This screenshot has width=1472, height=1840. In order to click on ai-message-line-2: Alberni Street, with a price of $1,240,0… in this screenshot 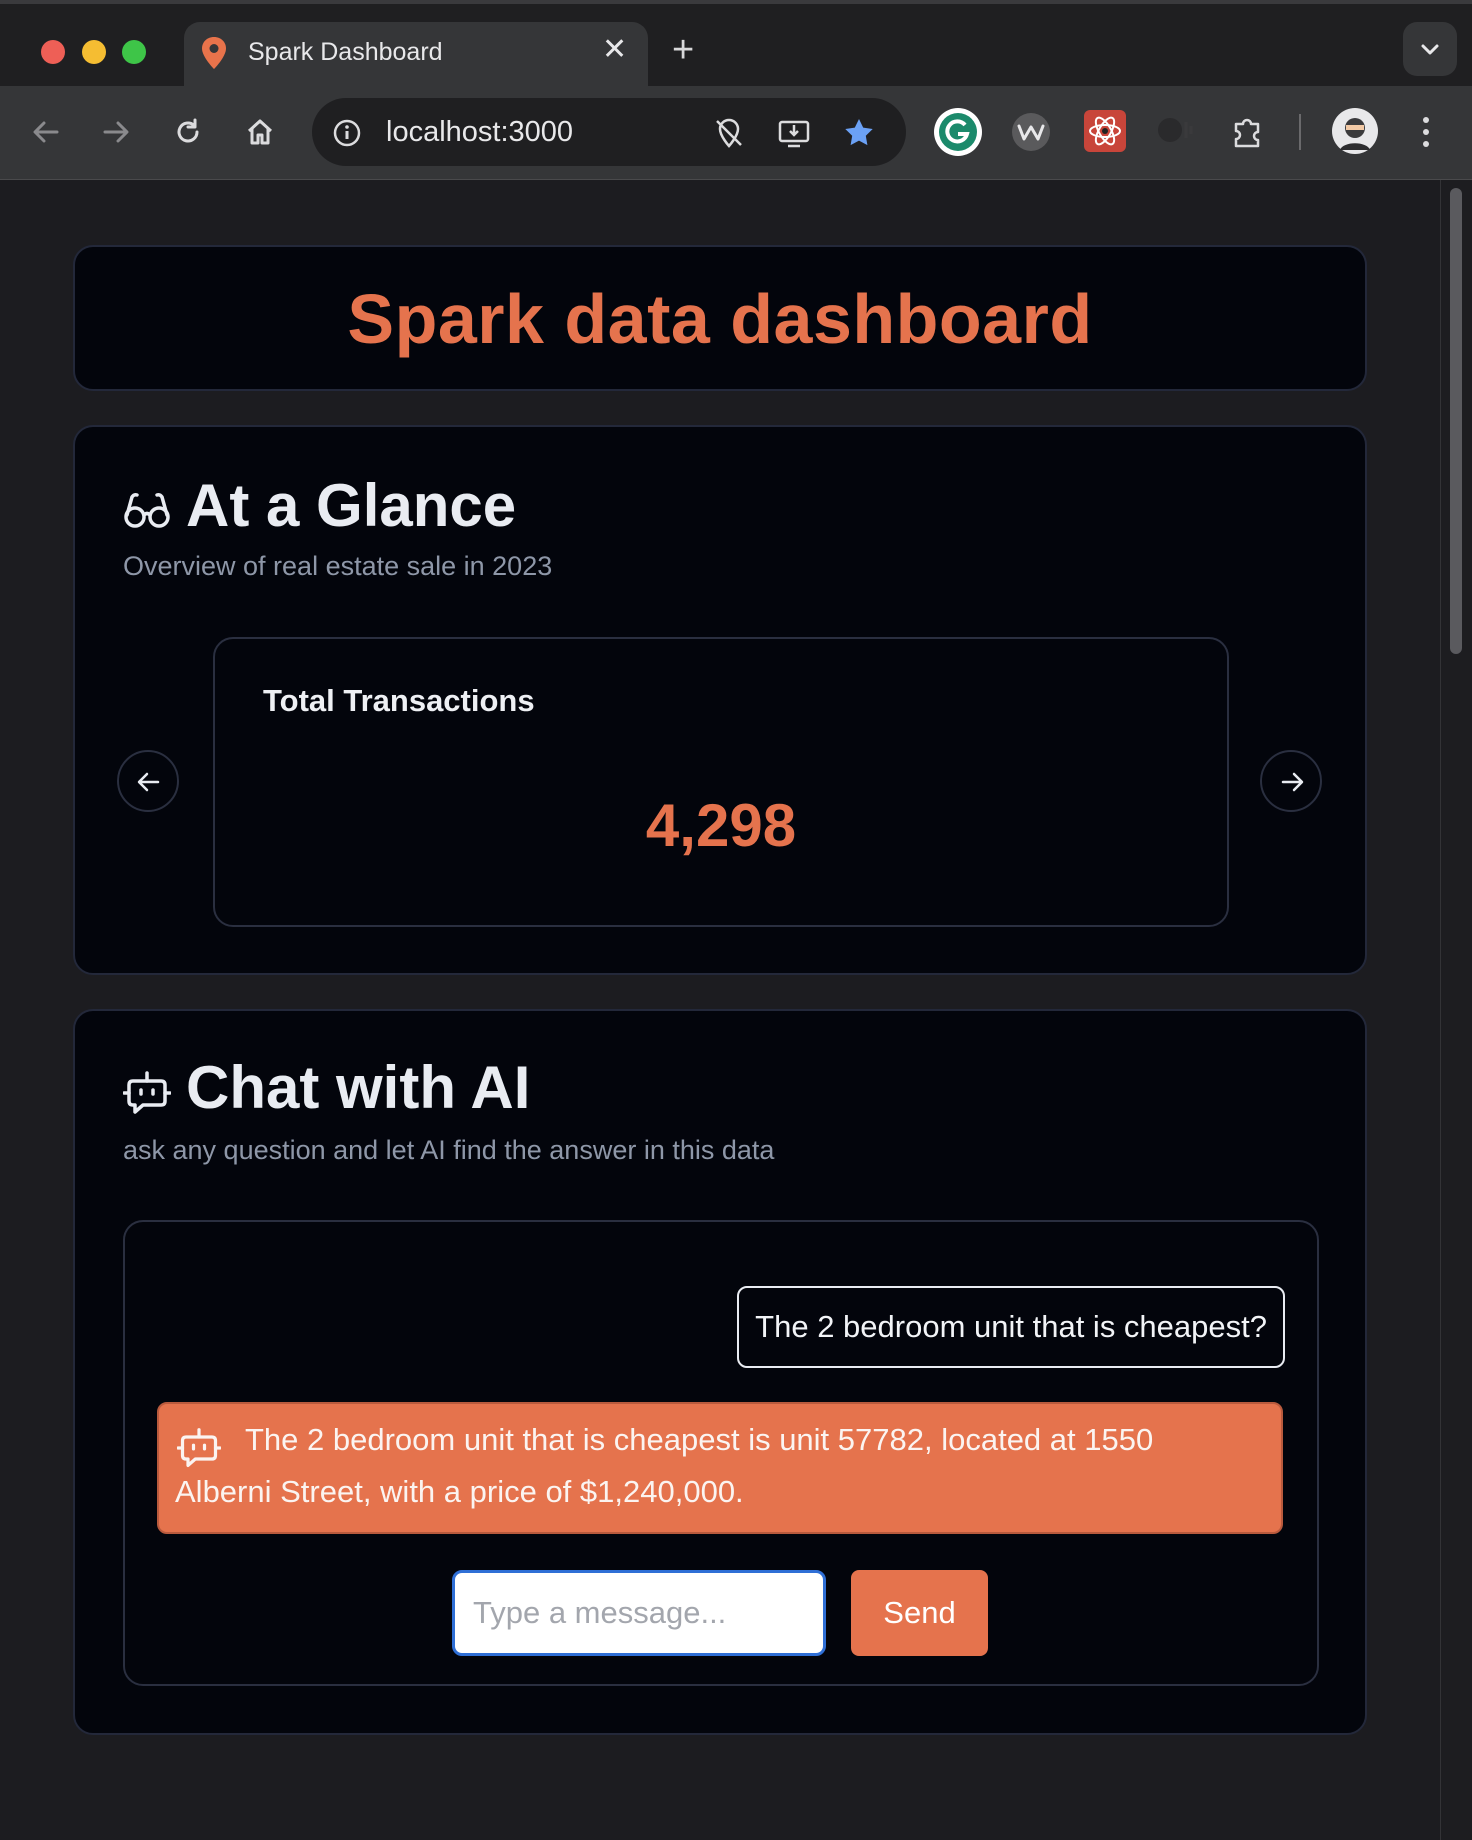, I will do `click(459, 1491)`.